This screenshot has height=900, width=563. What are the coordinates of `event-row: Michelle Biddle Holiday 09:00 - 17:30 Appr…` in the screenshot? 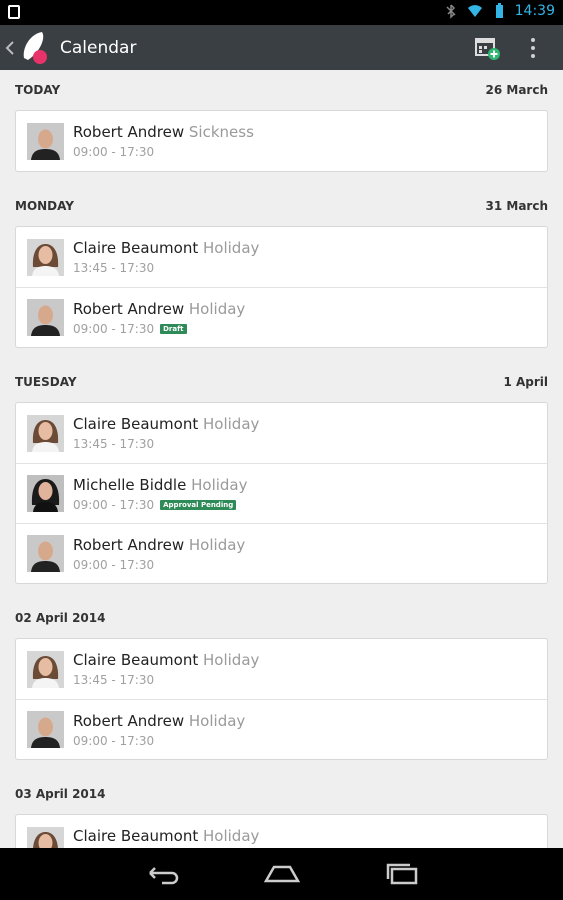 It's located at (281, 493).